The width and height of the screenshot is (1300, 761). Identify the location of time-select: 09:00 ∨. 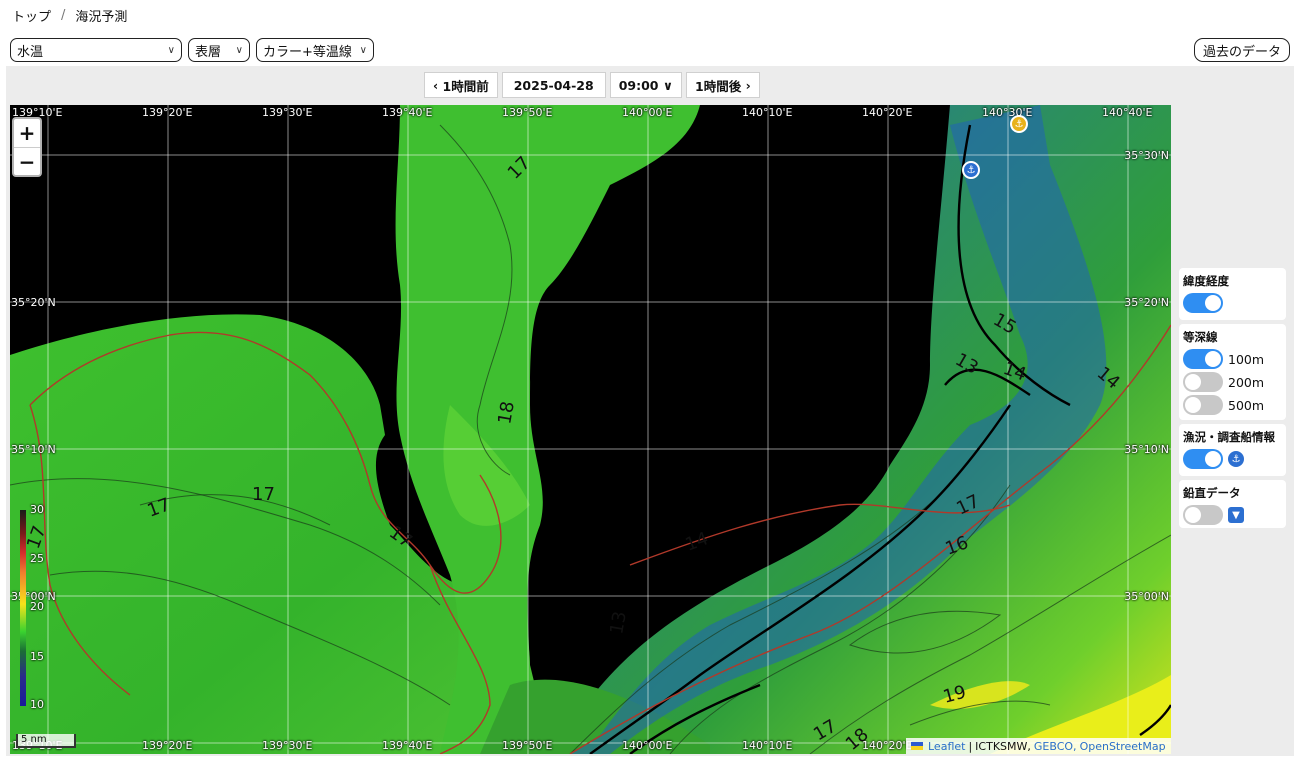
(646, 85).